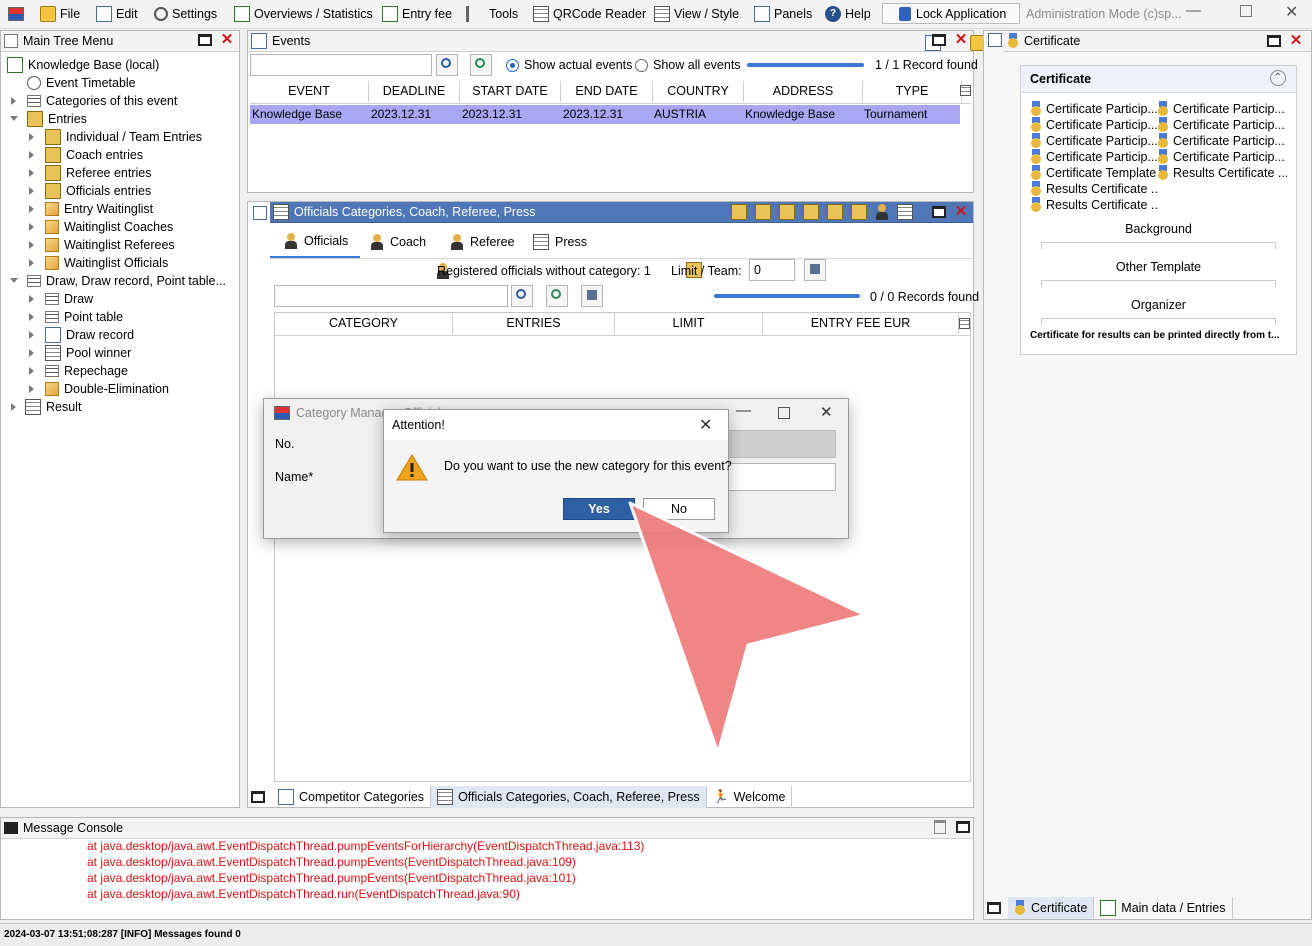 The image size is (1312, 946). I want to click on tree-item-point-table: Point table, so click(84, 317).